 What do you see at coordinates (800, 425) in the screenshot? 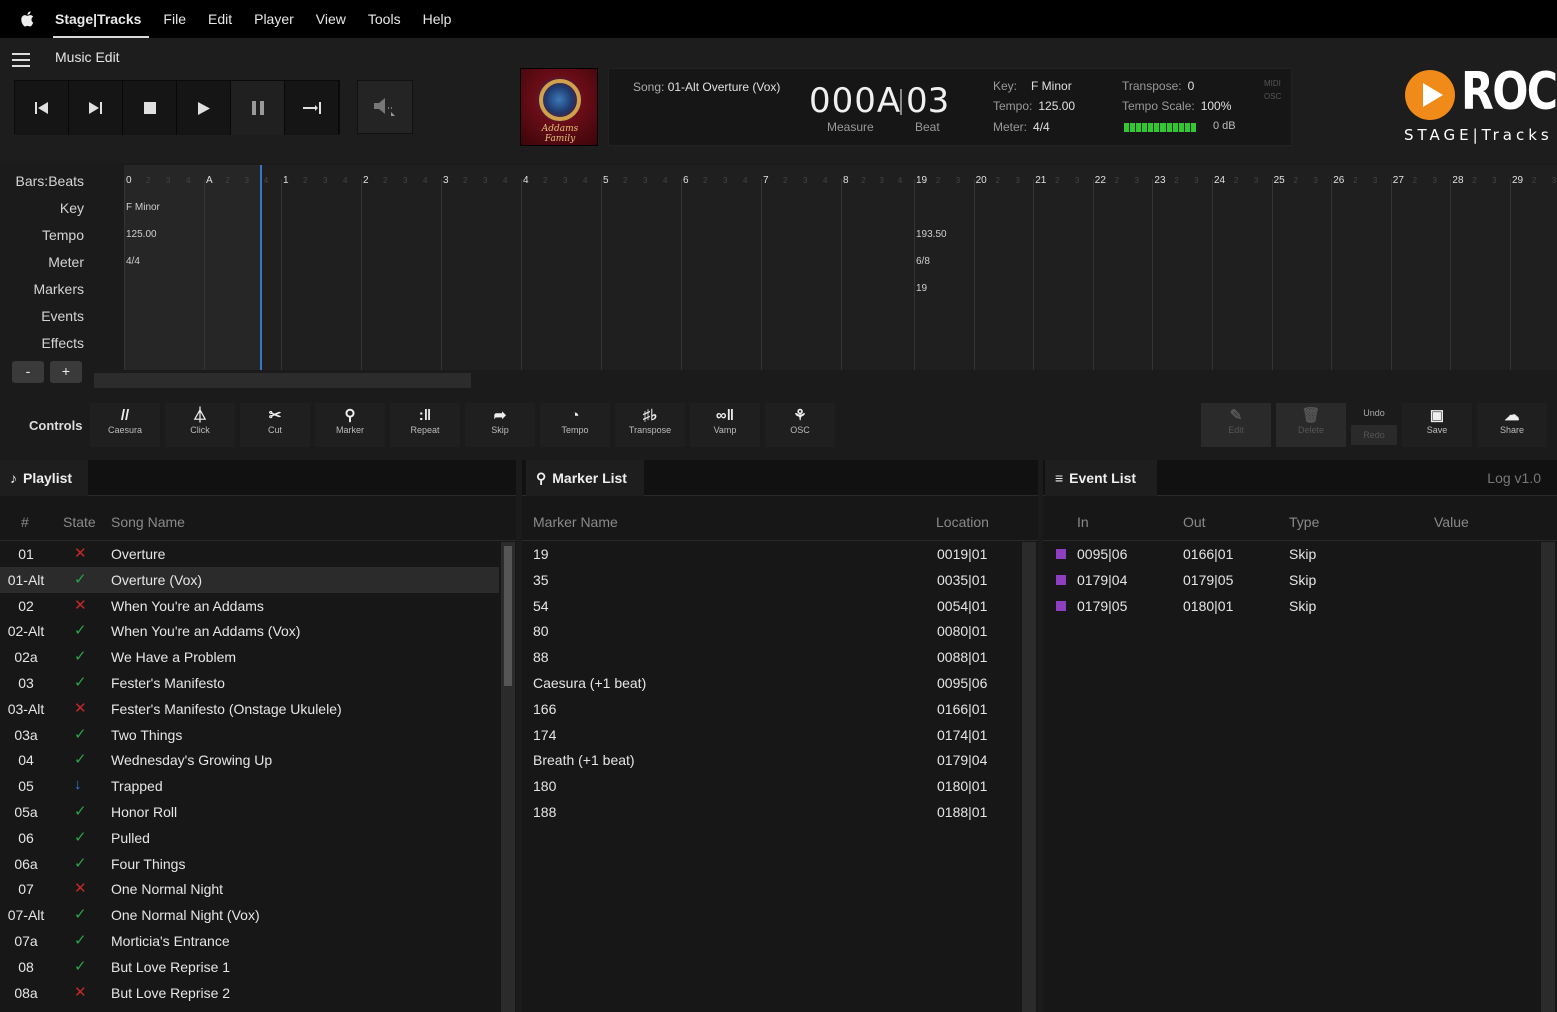
I see `osc-button: ⚘ OSC` at bounding box center [800, 425].